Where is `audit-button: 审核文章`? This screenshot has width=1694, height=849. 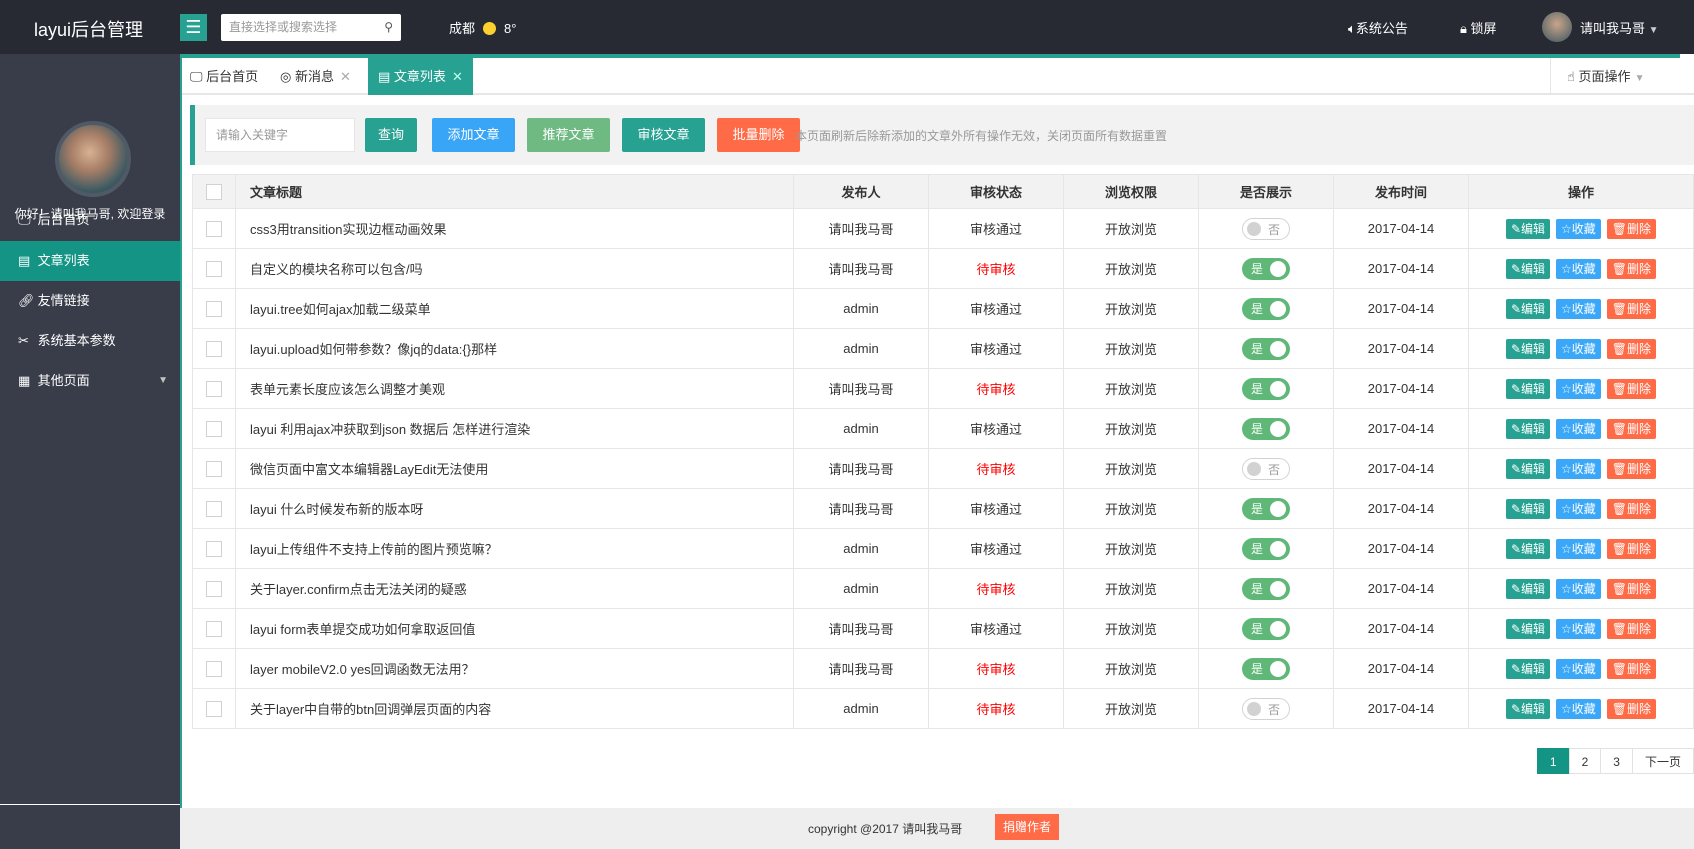
audit-button: 审核文章 is located at coordinates (663, 135).